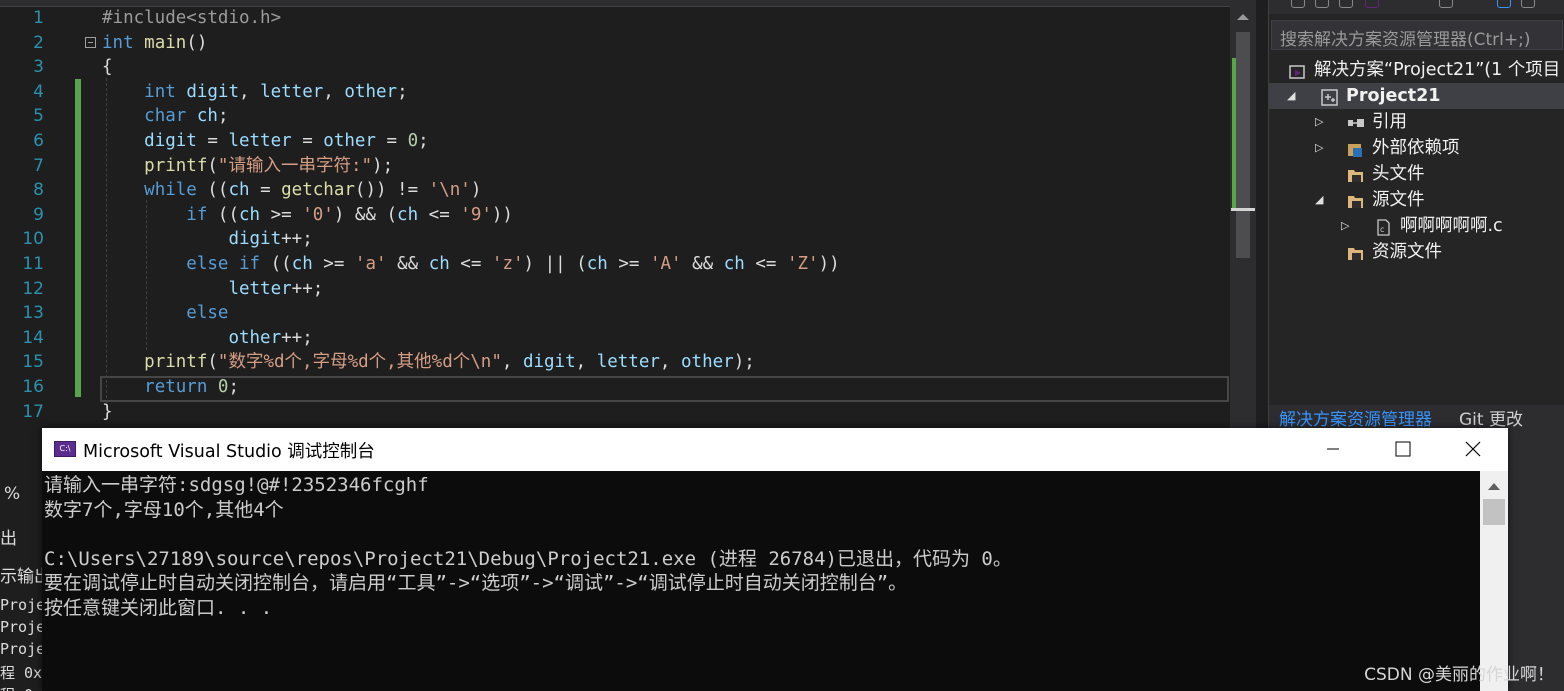  I want to click on tree-item-resource-files: 资源文件, so click(1416, 252).